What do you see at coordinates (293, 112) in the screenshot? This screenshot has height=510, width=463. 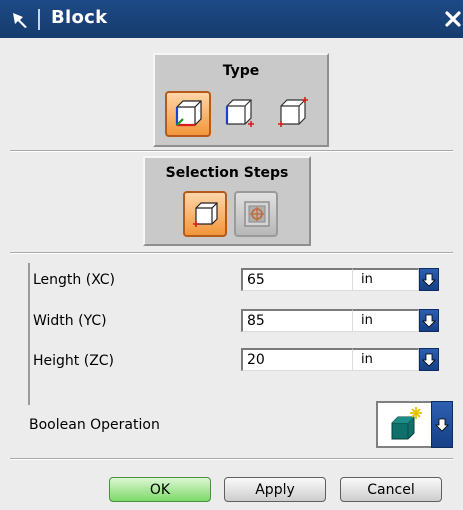 I see `two-diagonal-points-icon` at bounding box center [293, 112].